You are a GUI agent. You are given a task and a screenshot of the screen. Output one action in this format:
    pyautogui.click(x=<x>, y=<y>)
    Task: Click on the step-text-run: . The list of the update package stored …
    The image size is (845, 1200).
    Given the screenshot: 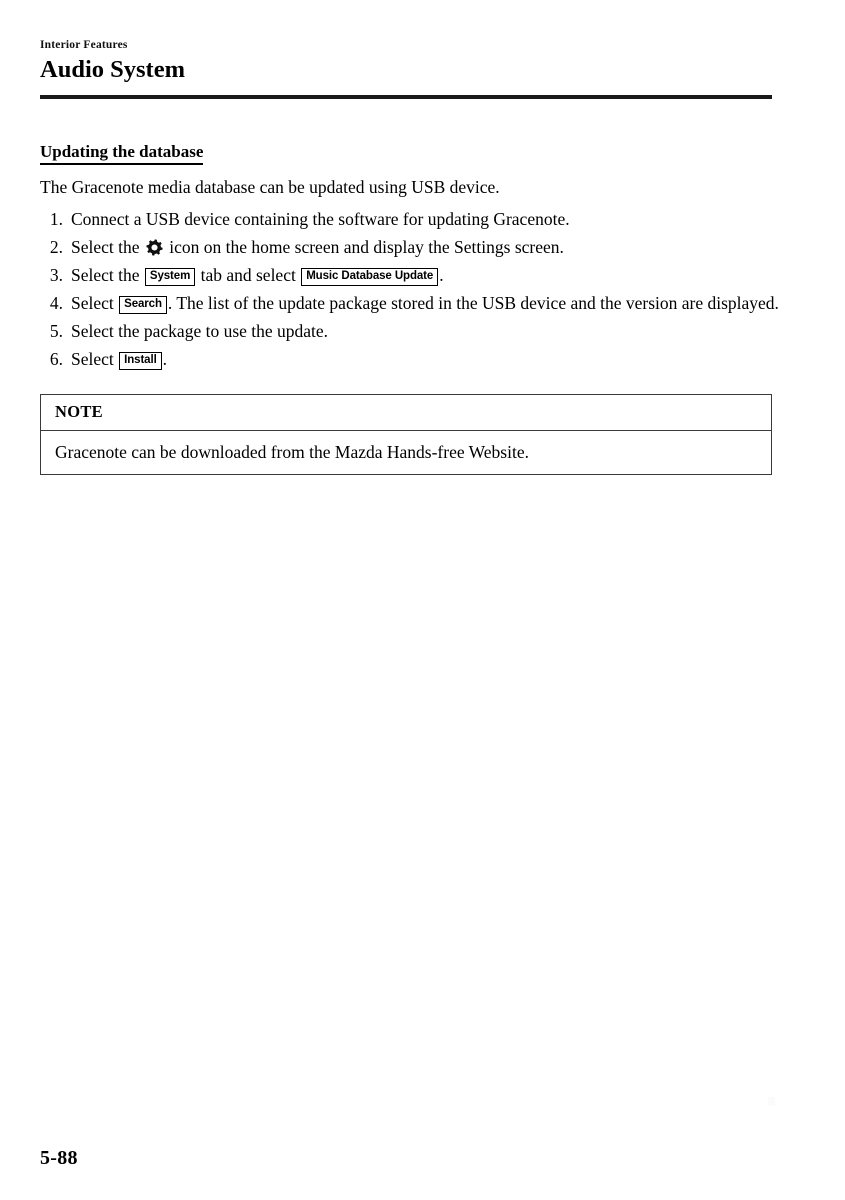 What is the action you would take?
    pyautogui.click(x=473, y=303)
    